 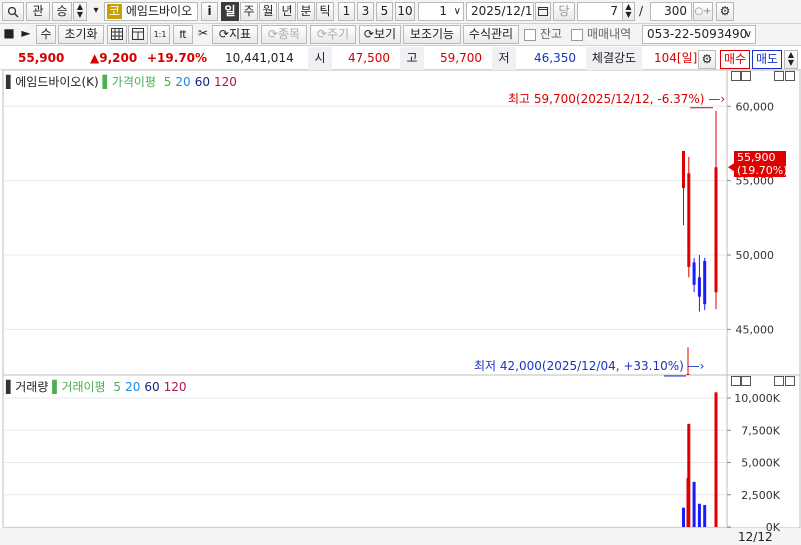 What do you see at coordinates (735, 59) in the screenshot?
I see `buy-button: 매수` at bounding box center [735, 59].